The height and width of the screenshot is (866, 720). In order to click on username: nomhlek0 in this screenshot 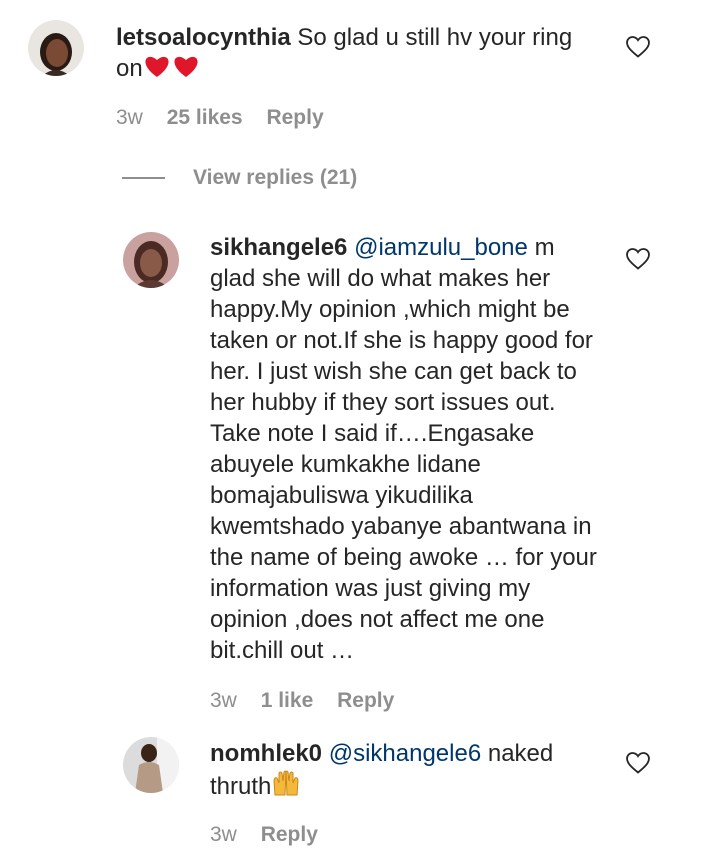, I will do `click(266, 753)`.